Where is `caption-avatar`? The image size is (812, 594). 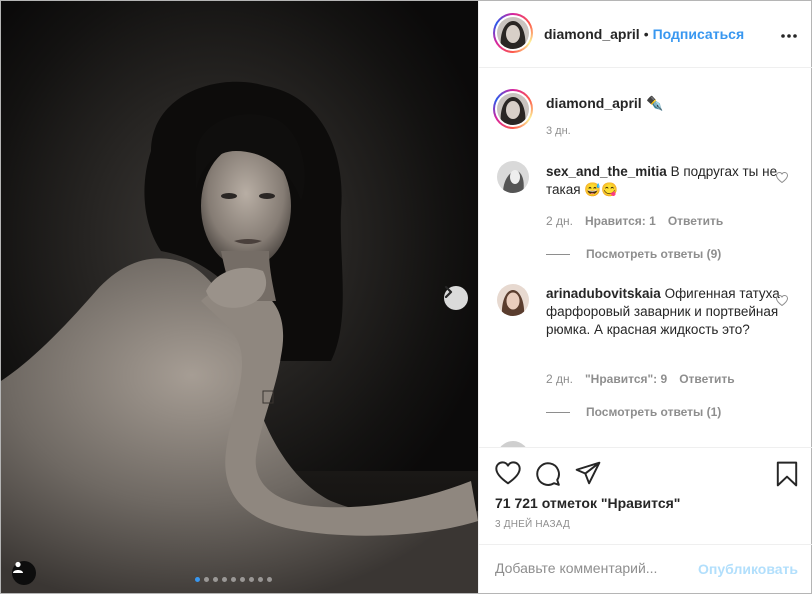 caption-avatar is located at coordinates (513, 109).